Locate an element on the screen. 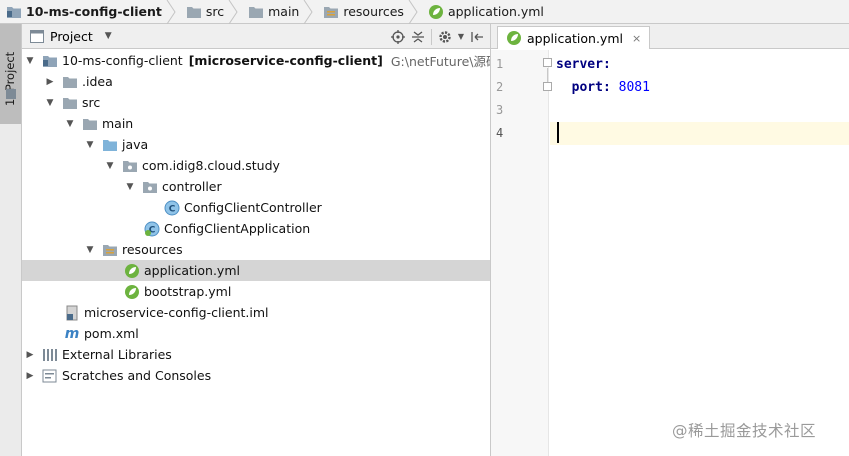 The height and width of the screenshot is (456, 849). package-icon is located at coordinates (150, 187).